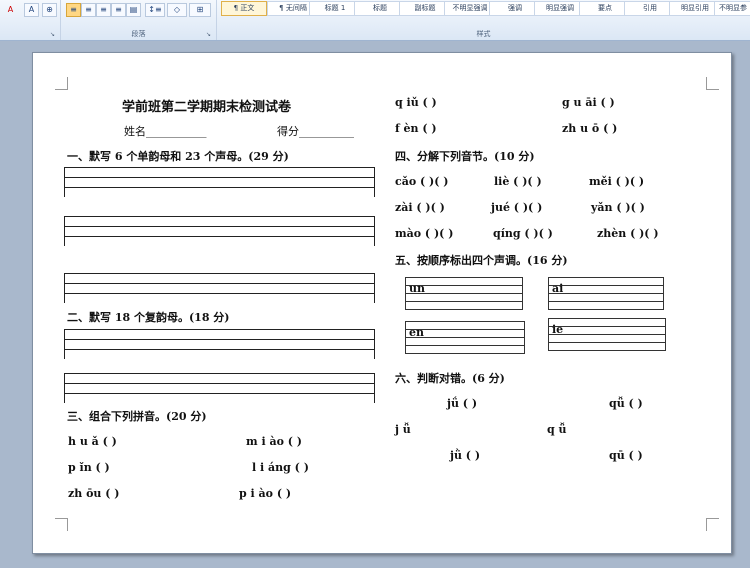  I want to click on syllable-item: liè ( )( ), so click(518, 181).